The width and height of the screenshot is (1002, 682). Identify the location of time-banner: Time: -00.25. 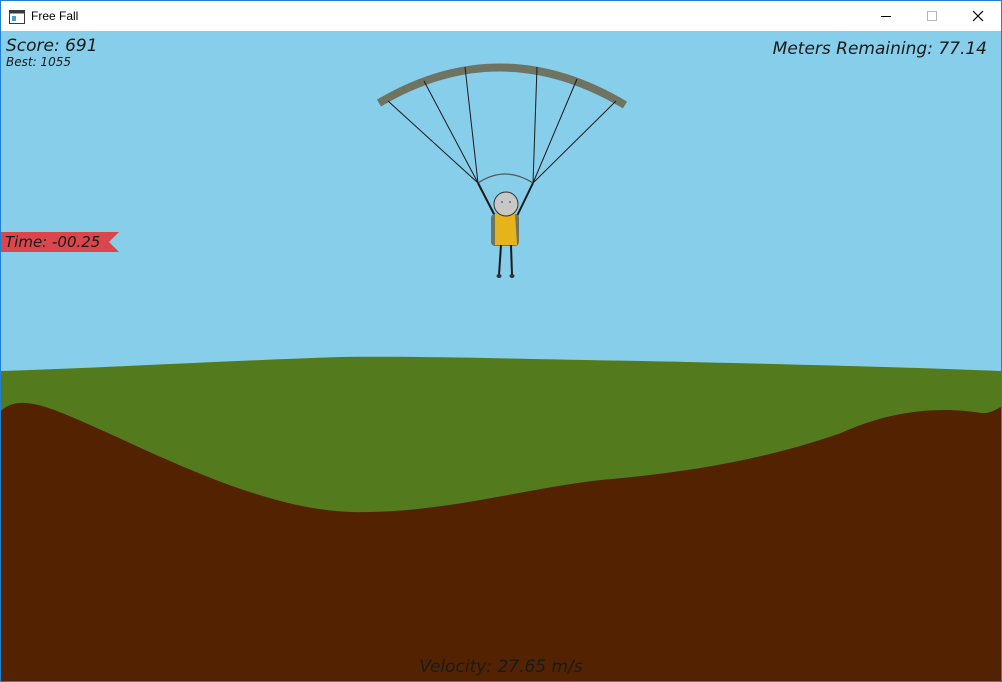
(61, 242).